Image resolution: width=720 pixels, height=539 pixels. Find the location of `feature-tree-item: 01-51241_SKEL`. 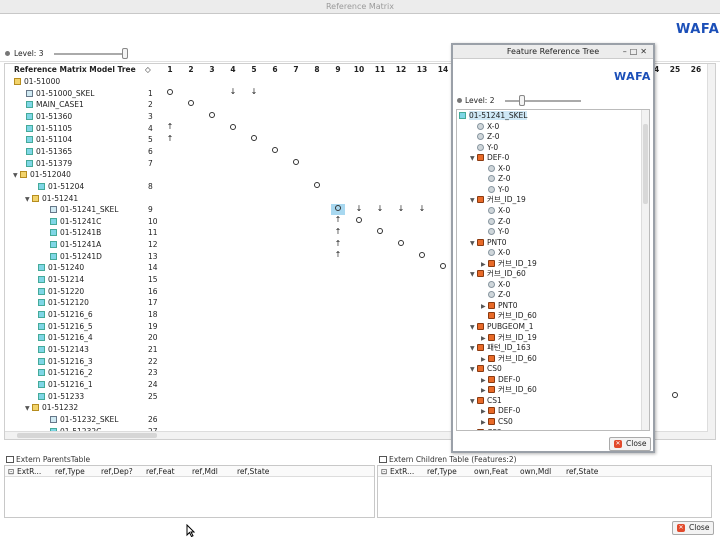

feature-tree-item: 01-51241_SKEL is located at coordinates (493, 116).